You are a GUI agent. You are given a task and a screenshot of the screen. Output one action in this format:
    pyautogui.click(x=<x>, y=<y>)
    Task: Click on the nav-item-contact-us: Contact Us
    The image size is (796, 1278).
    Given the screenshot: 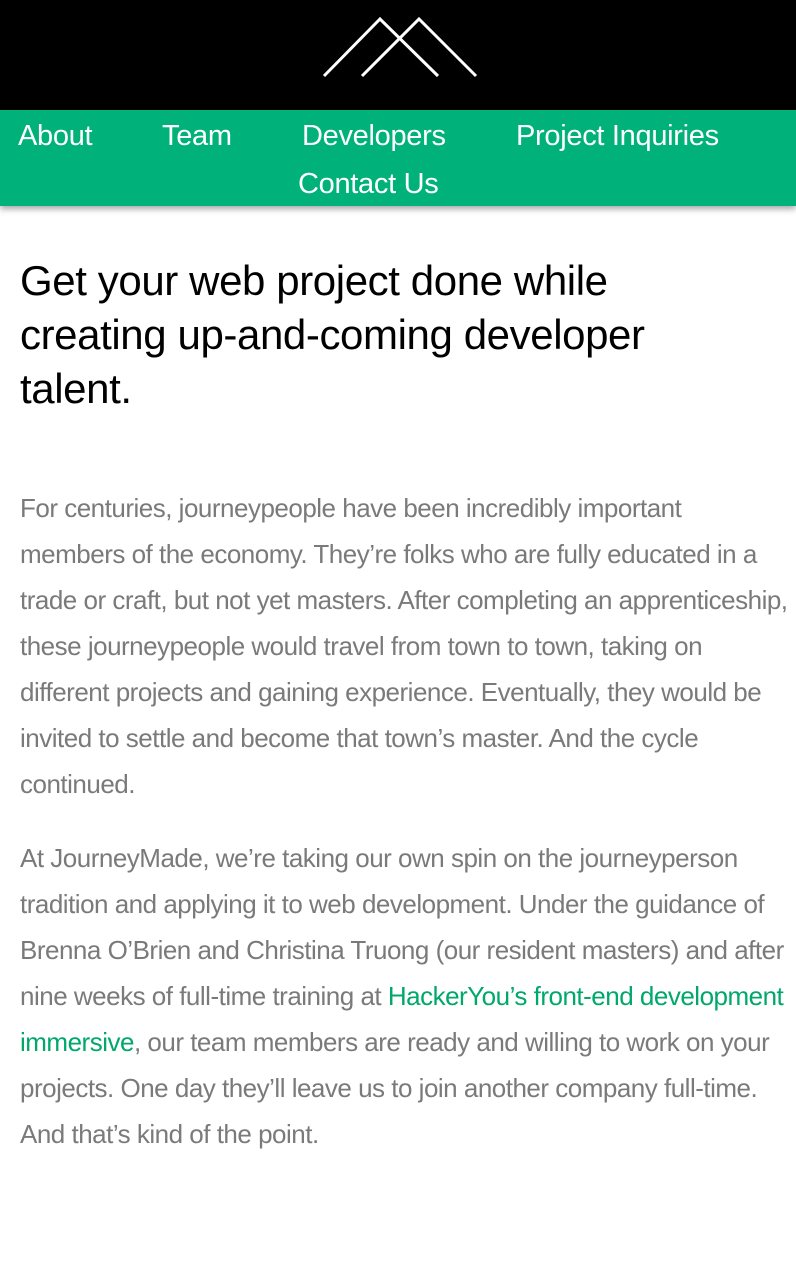 What is the action you would take?
    pyautogui.click(x=368, y=184)
    